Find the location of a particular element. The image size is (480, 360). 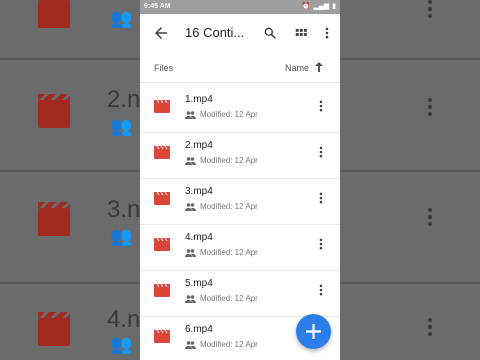

status-icons: ⏰ ▂▄▆ ▮ is located at coordinates (319, 6).